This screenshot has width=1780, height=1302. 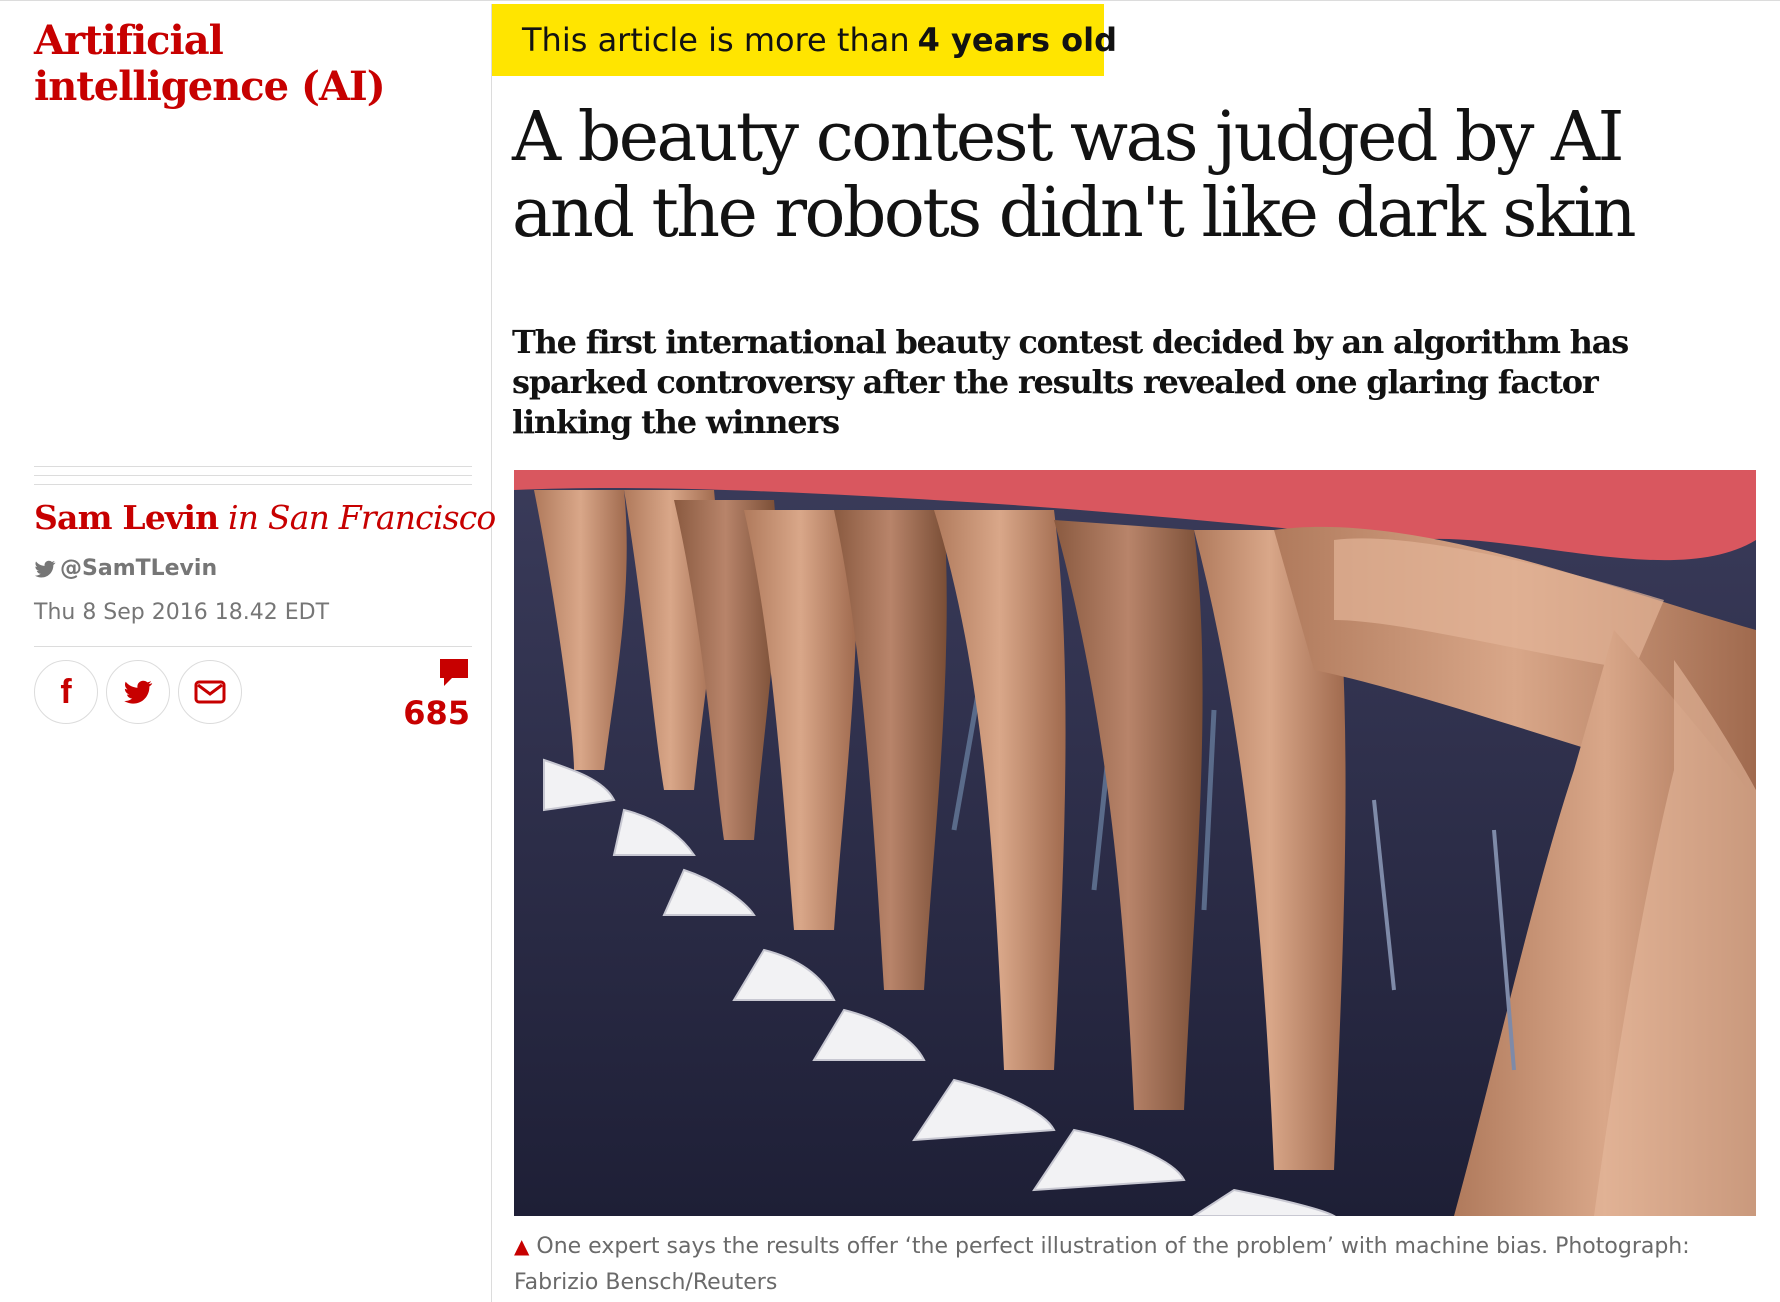 I want to click on twitter-bird-icon, so click(x=45, y=569).